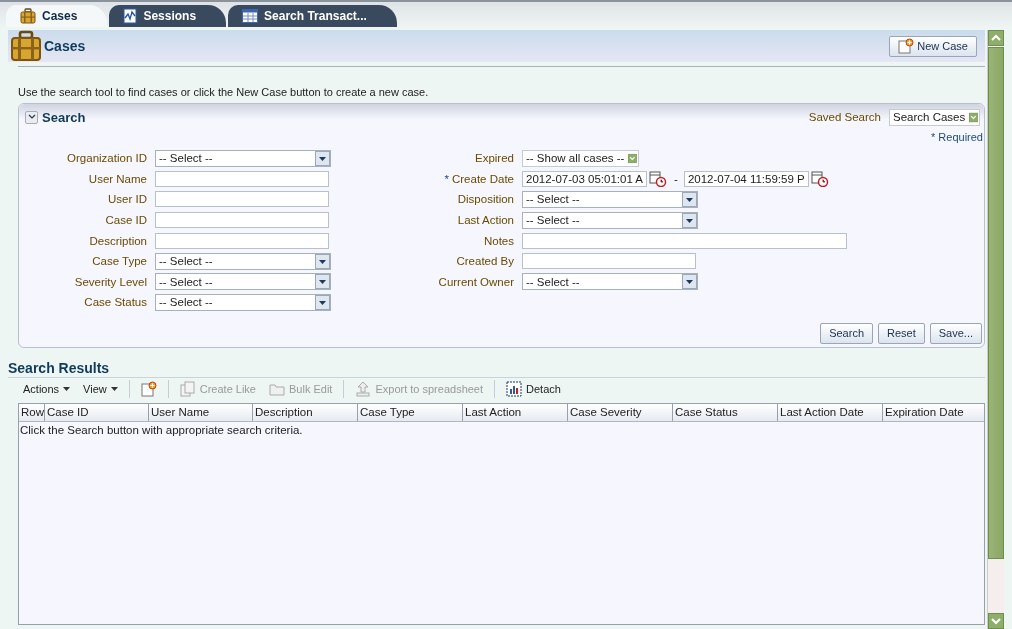 The width and height of the screenshot is (1012, 629). Describe the element at coordinates (200, 412) in the screenshot. I see `column-header: User Name` at that location.